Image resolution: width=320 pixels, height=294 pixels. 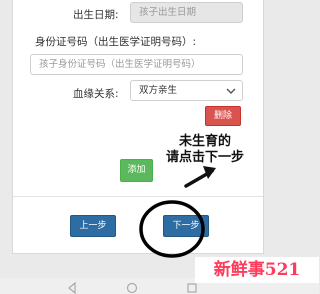 I want to click on annotation-marks, so click(x=177, y=212).